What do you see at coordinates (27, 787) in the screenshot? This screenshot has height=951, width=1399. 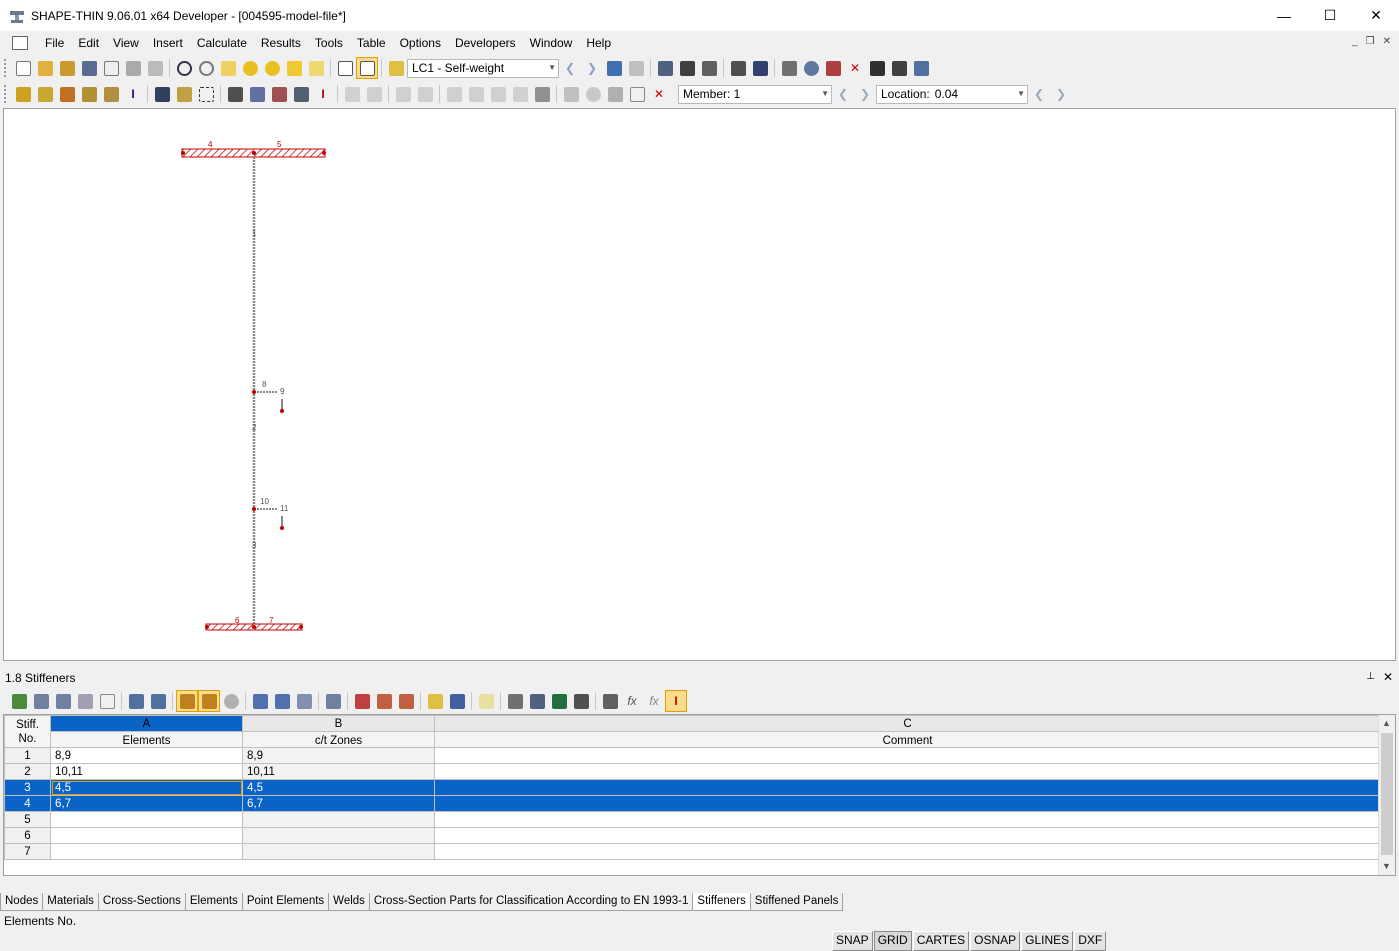 I see `row-number: 3` at bounding box center [27, 787].